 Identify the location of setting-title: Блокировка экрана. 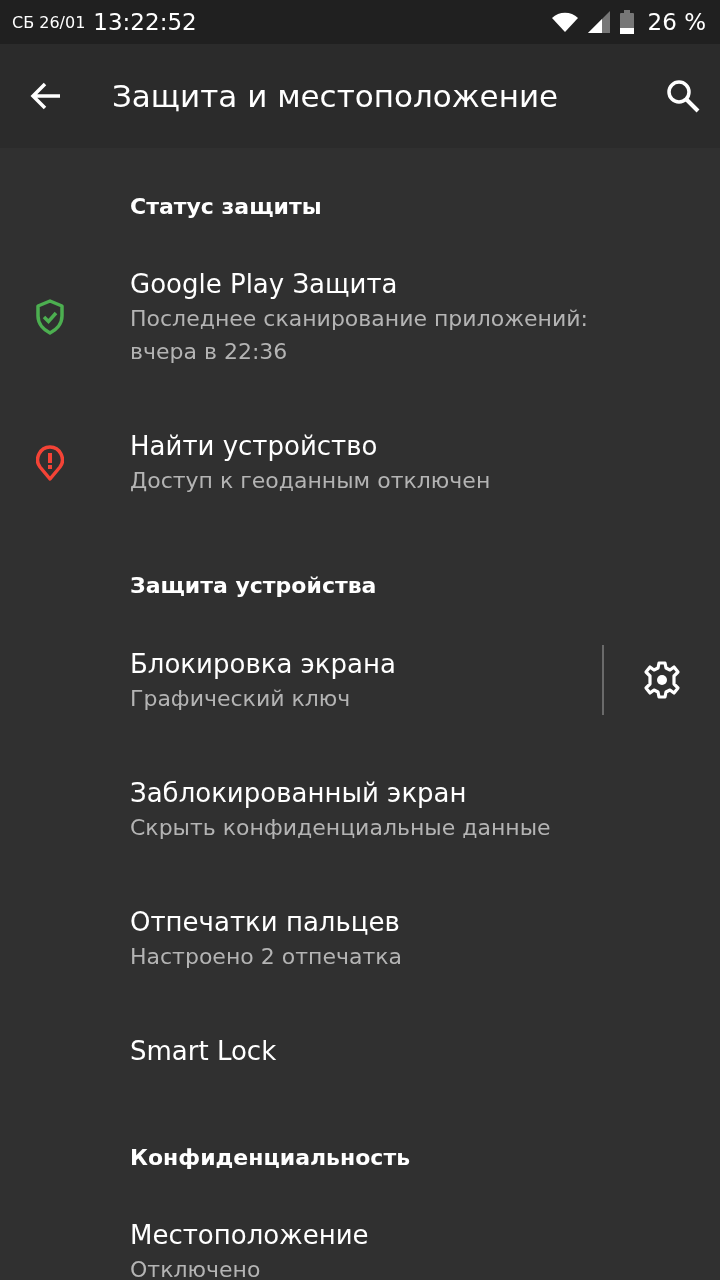
(366, 663).